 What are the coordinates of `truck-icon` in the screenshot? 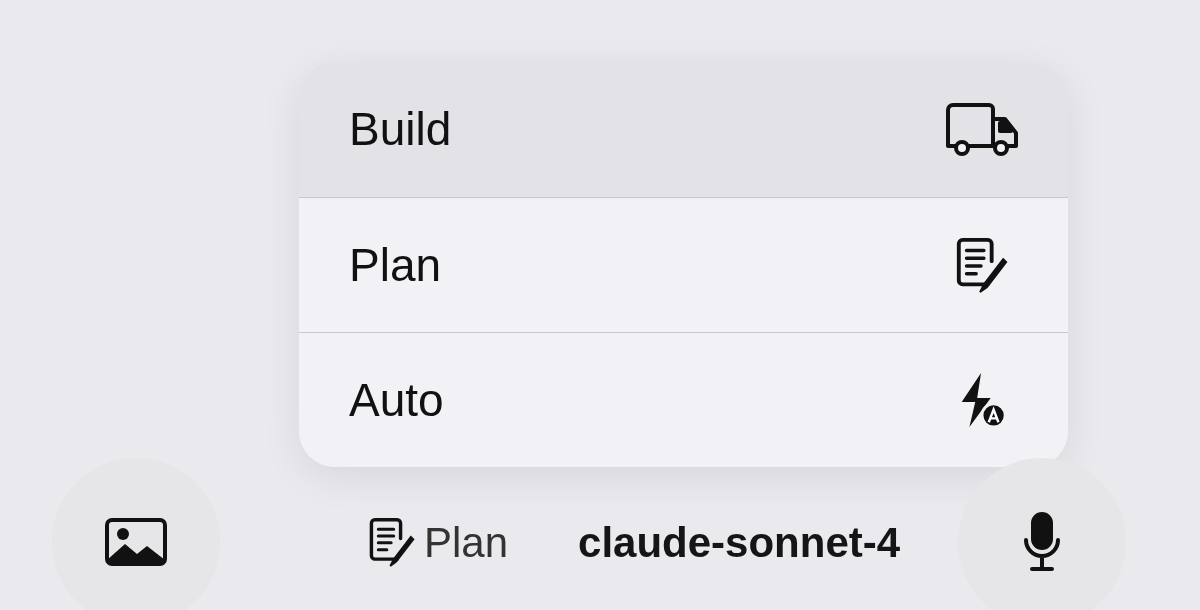 It's located at (982, 129).